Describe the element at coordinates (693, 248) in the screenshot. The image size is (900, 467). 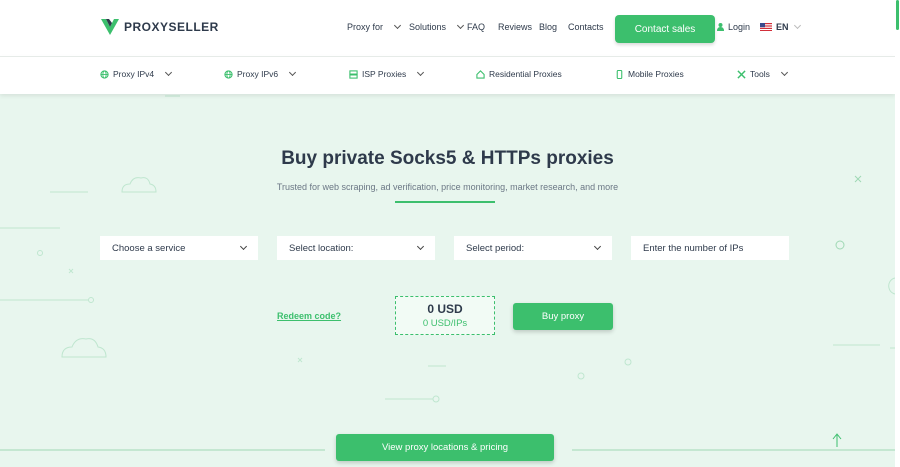
I see `ip-count-placeholder: Enter the number of IPs` at that location.